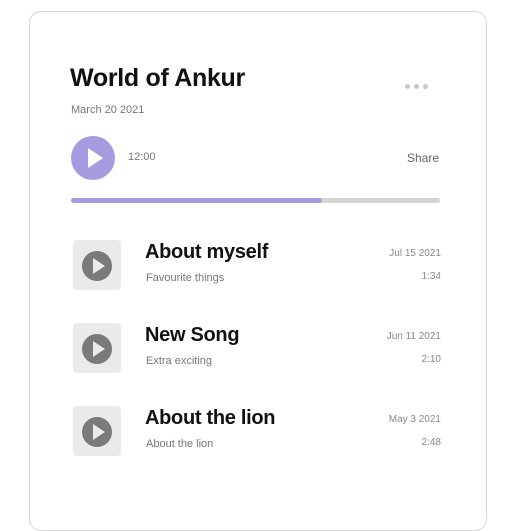 The width and height of the screenshot is (505, 531). Describe the element at coordinates (95, 158) in the screenshot. I see `play-icon` at that location.